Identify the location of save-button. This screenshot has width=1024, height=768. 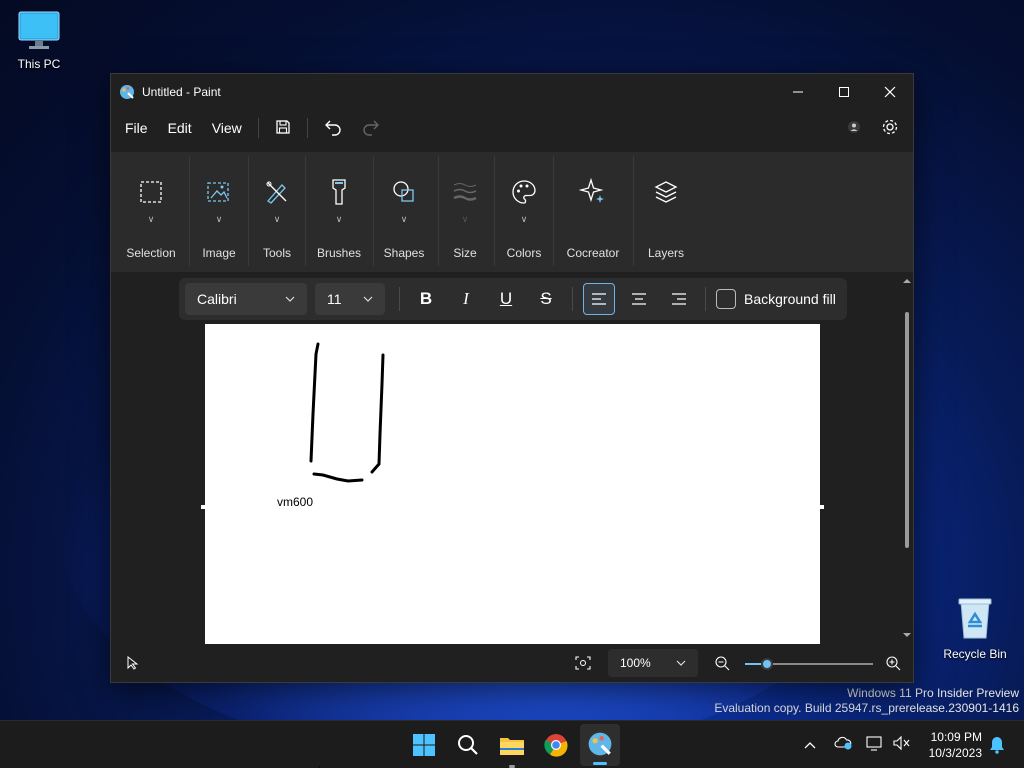
(283, 128).